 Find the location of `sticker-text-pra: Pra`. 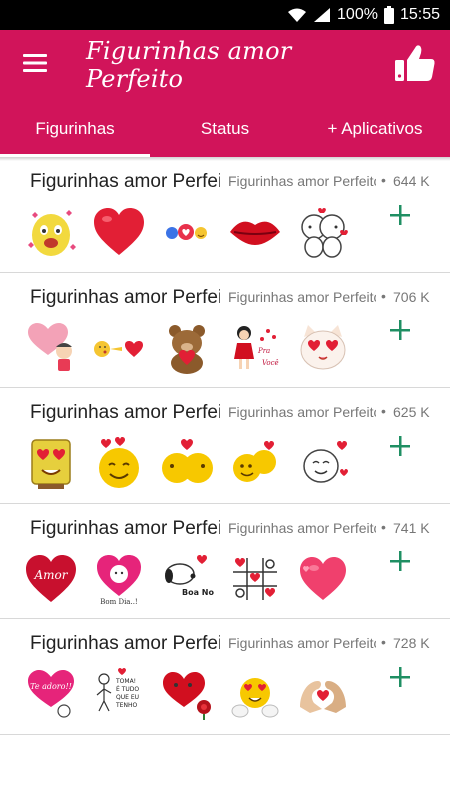

sticker-text-pra: Pra is located at coordinates (263, 351).